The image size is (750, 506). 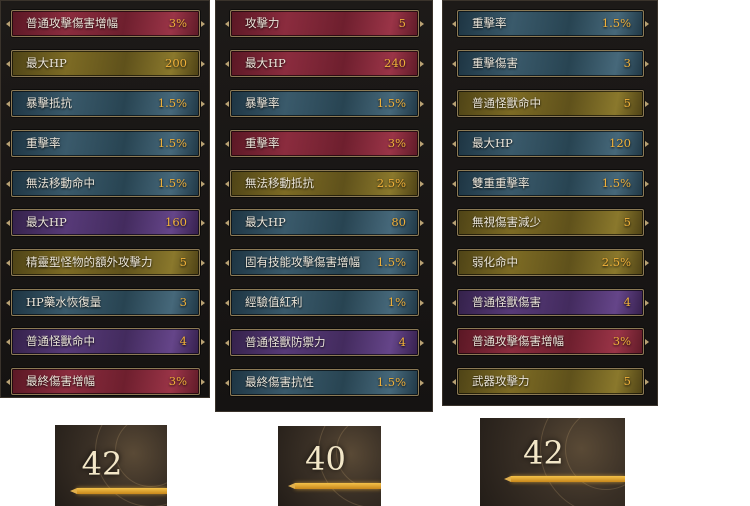 I want to click on stat-row: 暴擊率 1.5%, so click(x=324, y=103).